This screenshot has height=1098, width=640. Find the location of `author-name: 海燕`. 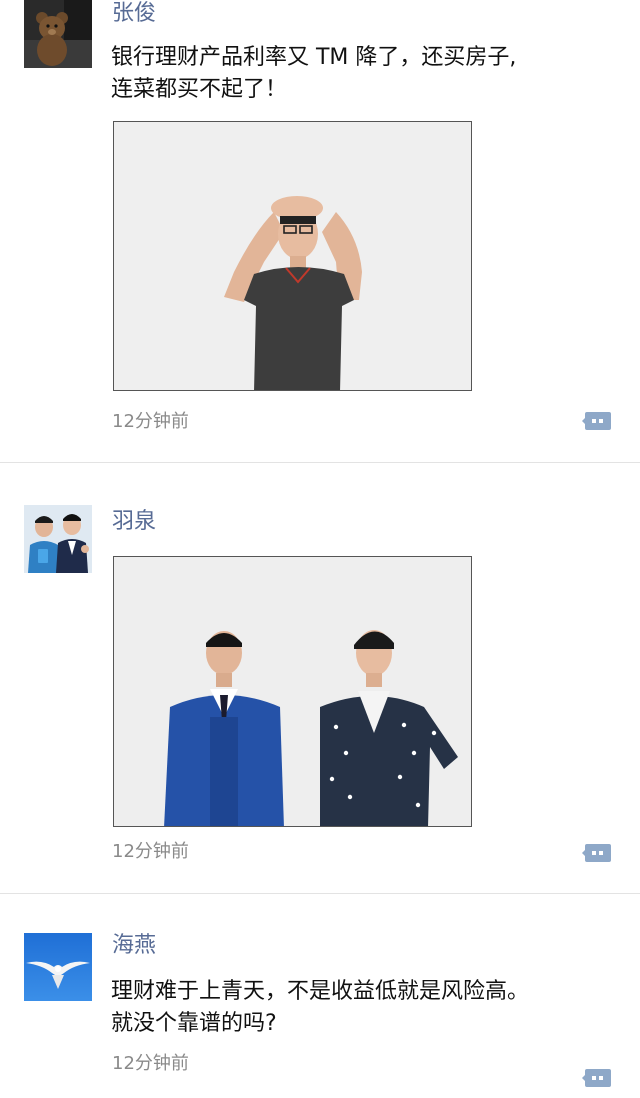

author-name: 海燕 is located at coordinates (134, 946).